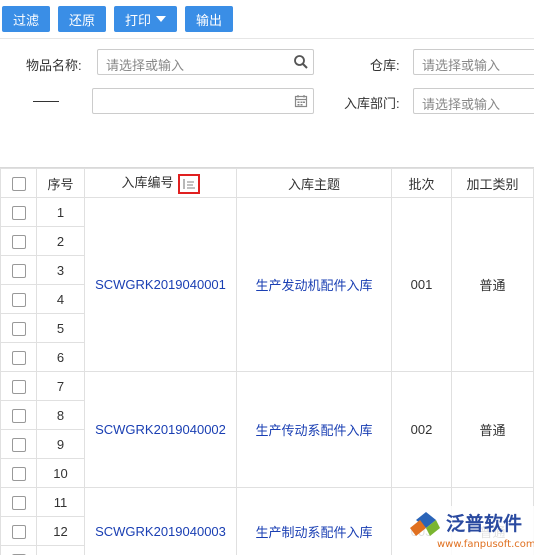  Describe the element at coordinates (301, 62) in the screenshot. I see `search-icon` at that location.